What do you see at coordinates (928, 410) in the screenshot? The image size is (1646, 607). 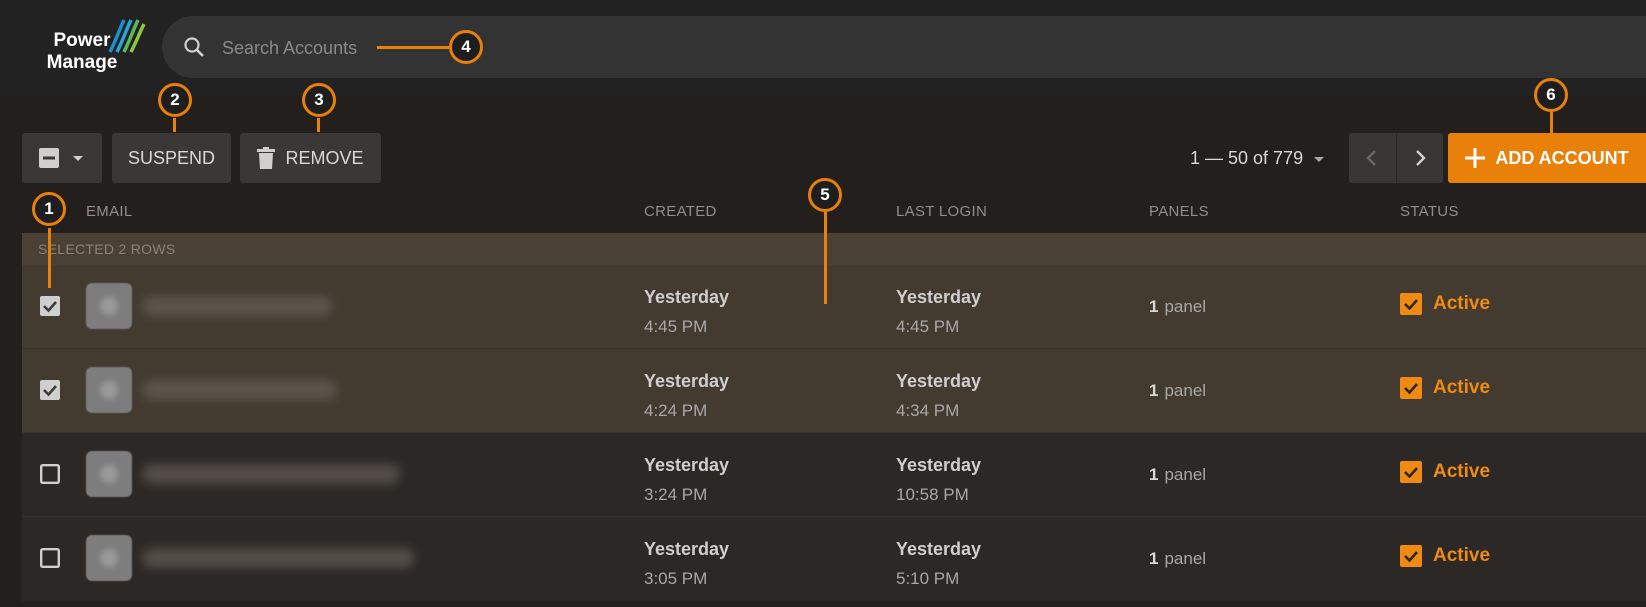 I see `last-login-time: 4:34 PM` at bounding box center [928, 410].